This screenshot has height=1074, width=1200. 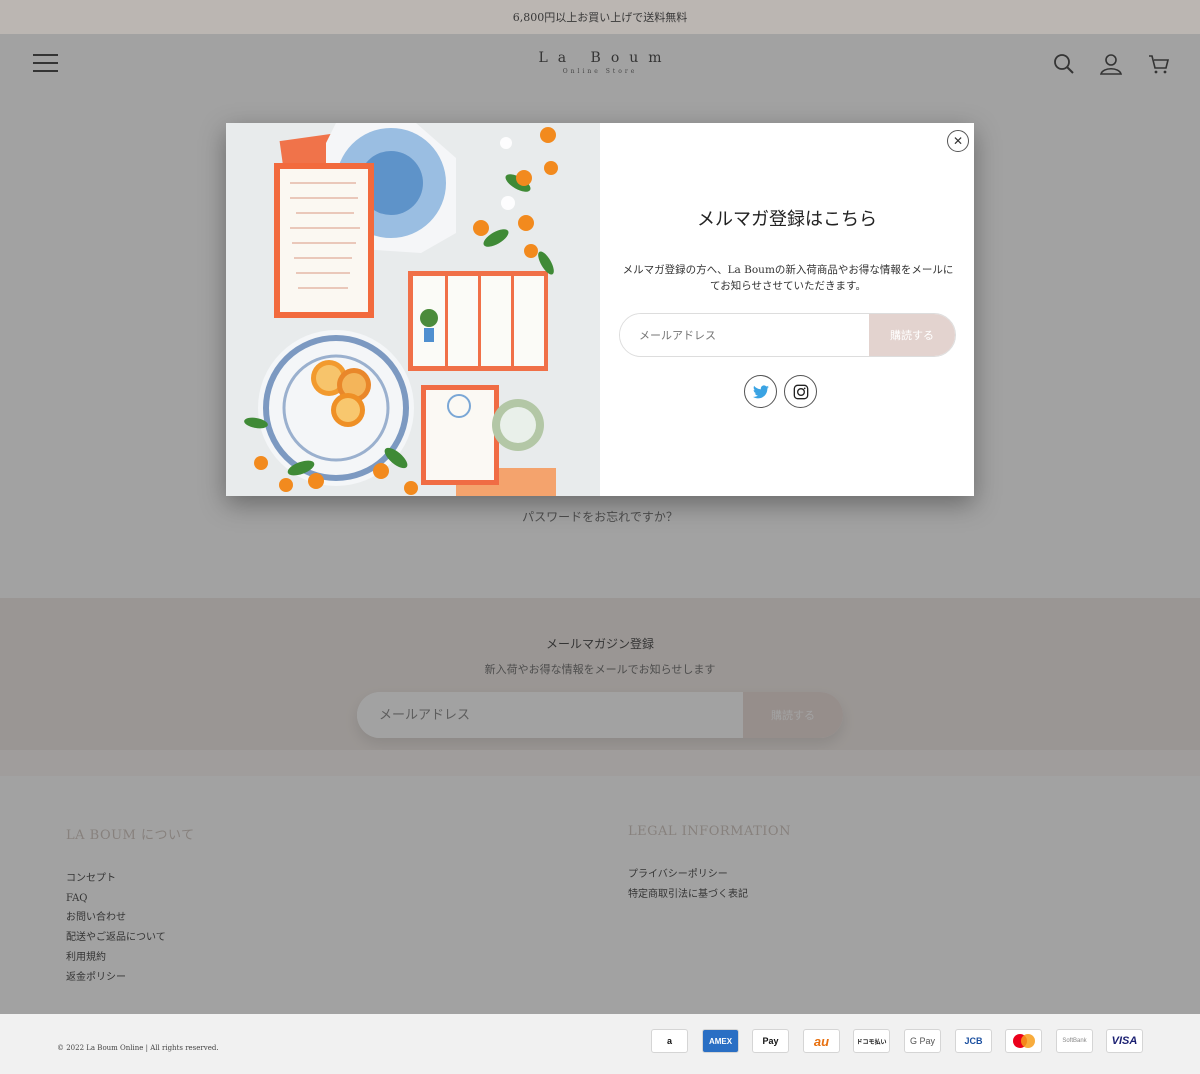 I want to click on payment-label: VISA, so click(x=1124, y=1041).